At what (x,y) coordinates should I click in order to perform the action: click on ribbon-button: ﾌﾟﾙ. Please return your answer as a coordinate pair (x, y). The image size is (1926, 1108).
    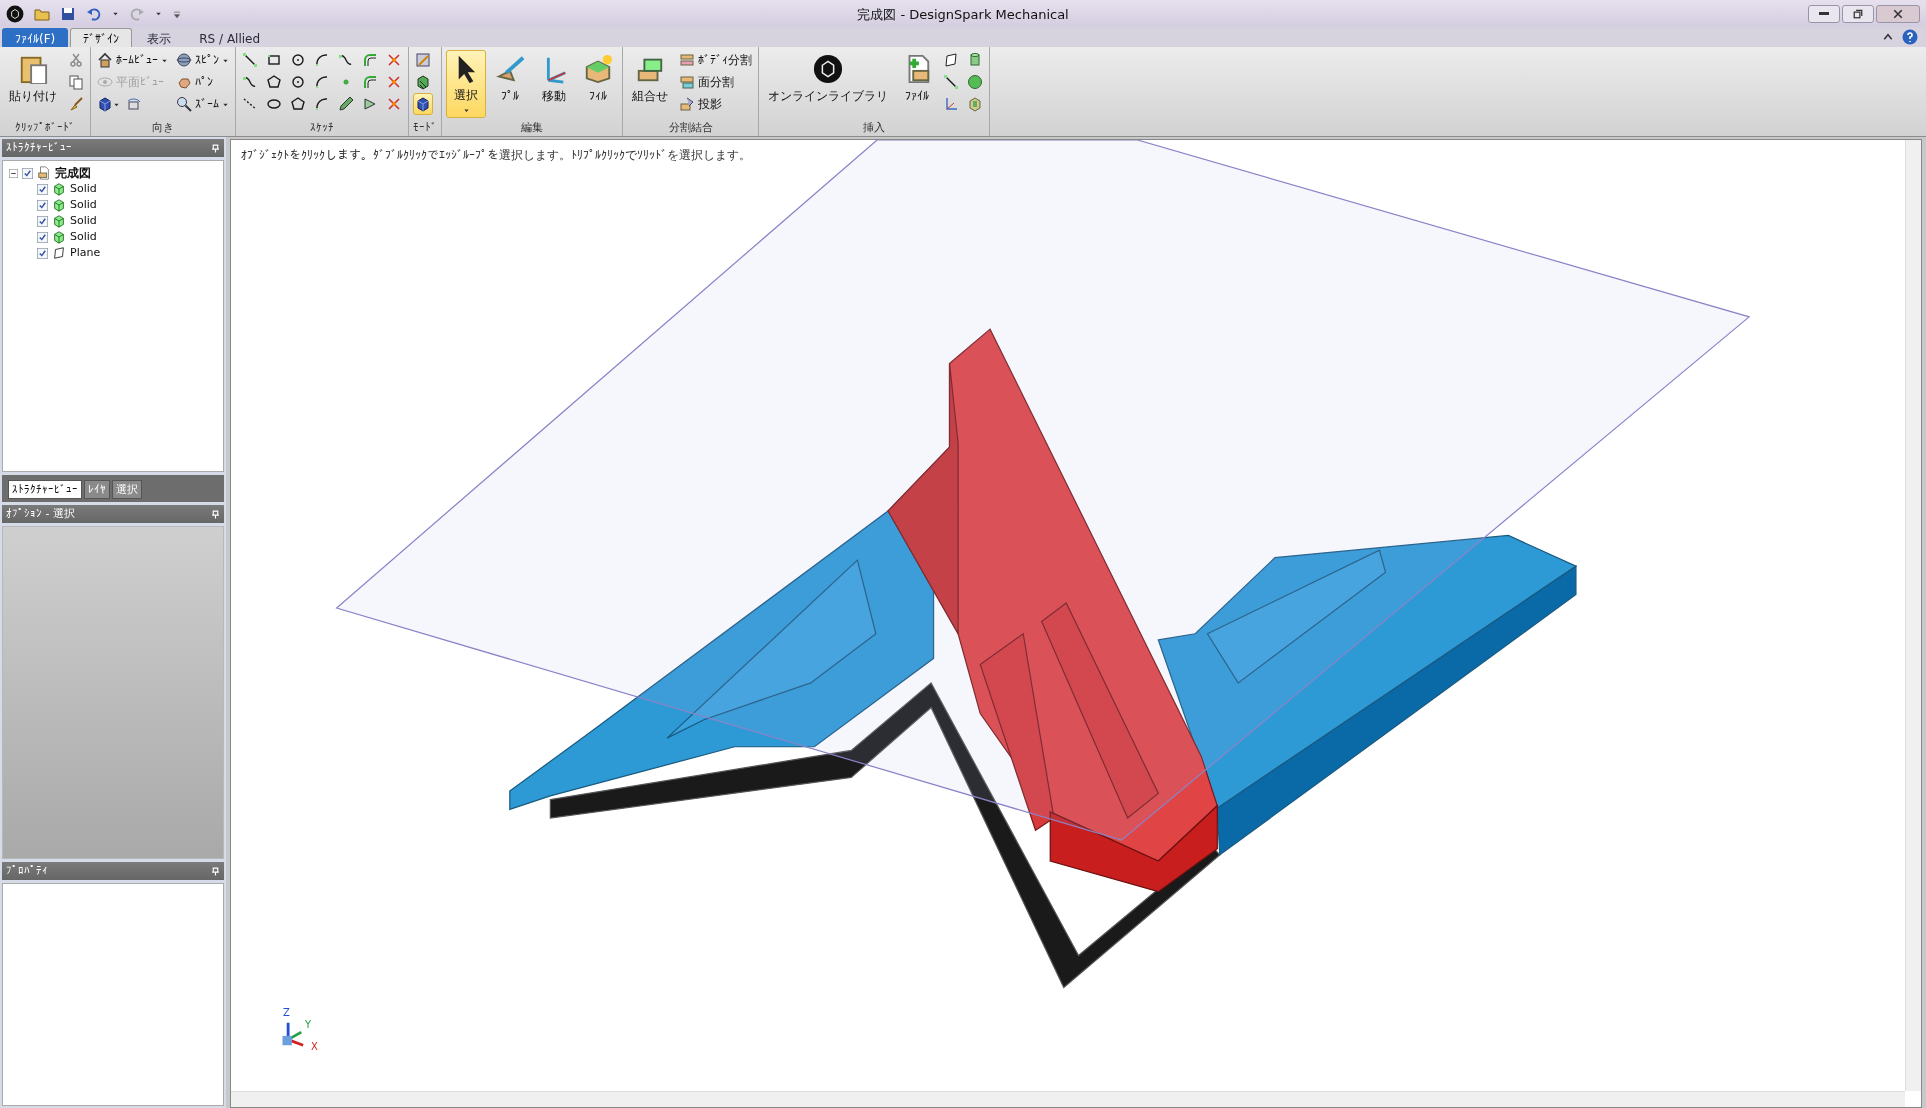
    Looking at the image, I should click on (510, 84).